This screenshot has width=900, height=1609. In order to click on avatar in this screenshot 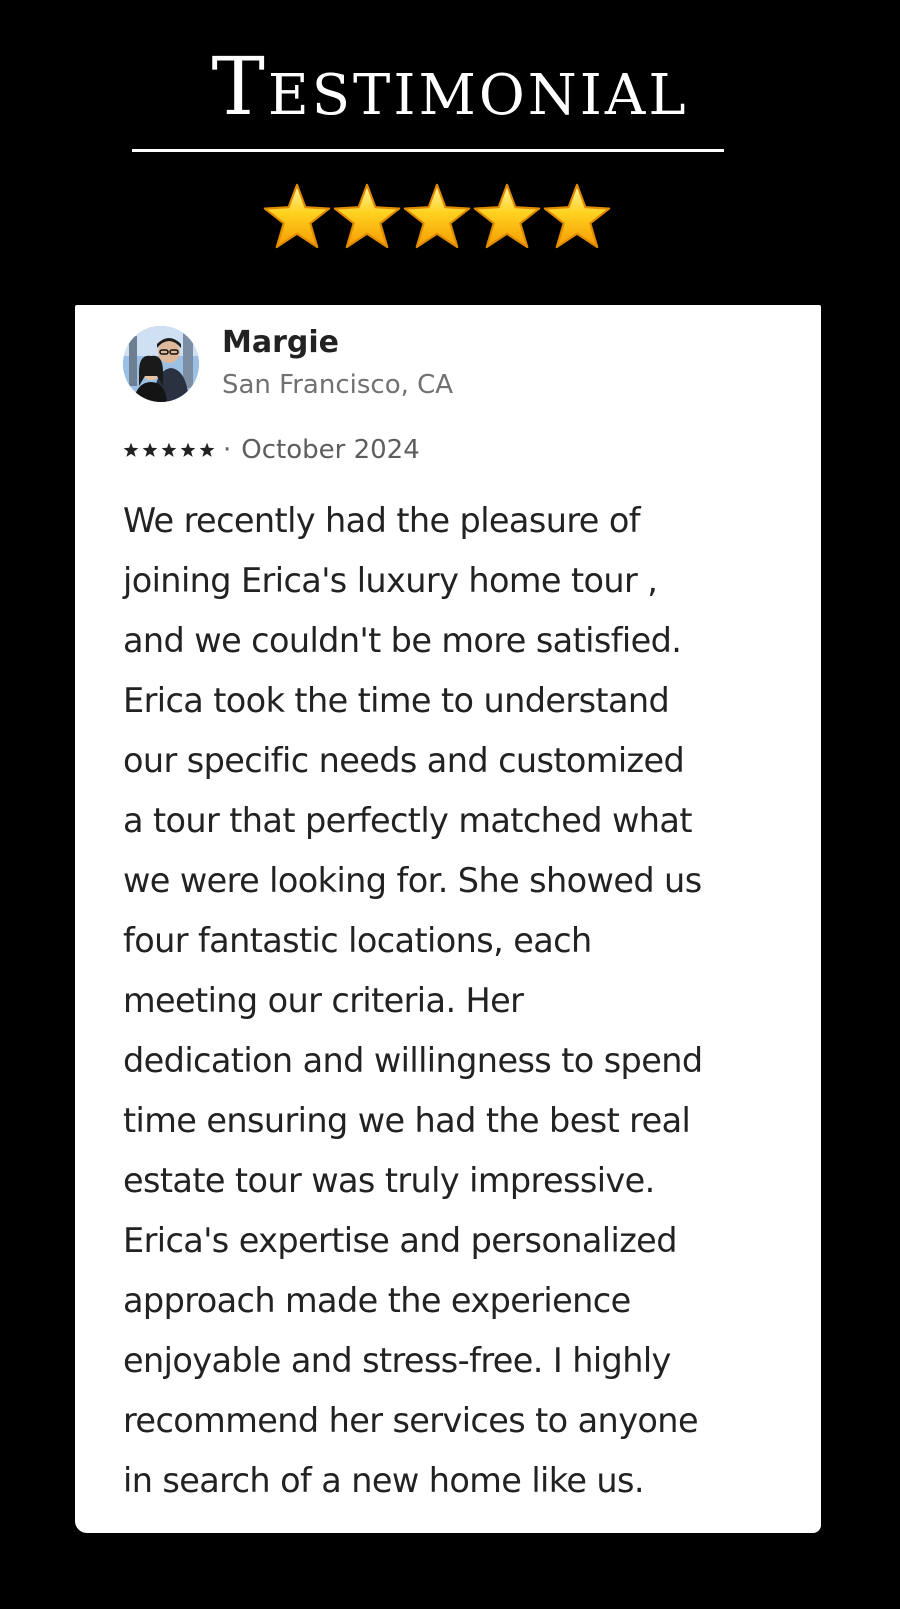, I will do `click(161, 364)`.